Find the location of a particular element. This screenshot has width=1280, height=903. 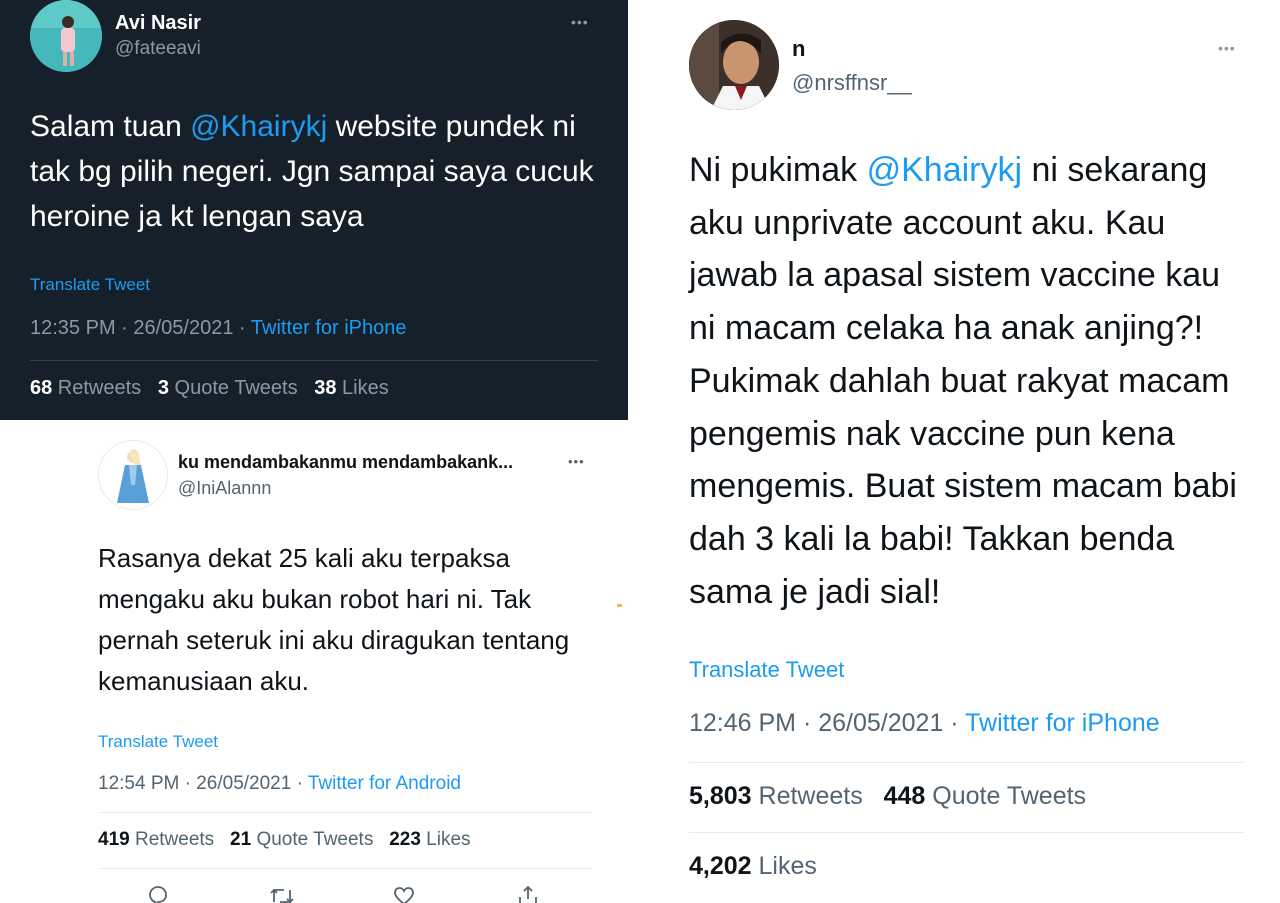

retweets-count: 68 is located at coordinates (41, 388).